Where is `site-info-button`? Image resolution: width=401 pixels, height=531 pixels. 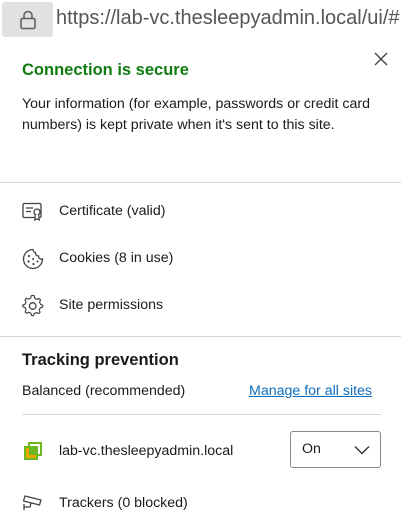 site-info-button is located at coordinates (27, 19).